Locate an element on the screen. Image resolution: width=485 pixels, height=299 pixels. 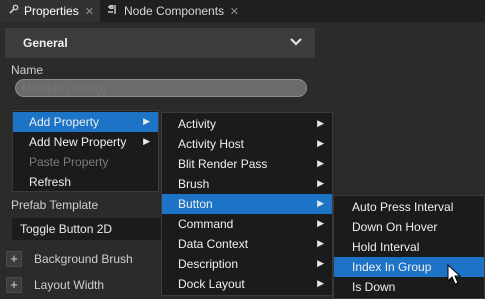
tab-bar: Properties ✕ Node Components ✕ is located at coordinates (242, 11).